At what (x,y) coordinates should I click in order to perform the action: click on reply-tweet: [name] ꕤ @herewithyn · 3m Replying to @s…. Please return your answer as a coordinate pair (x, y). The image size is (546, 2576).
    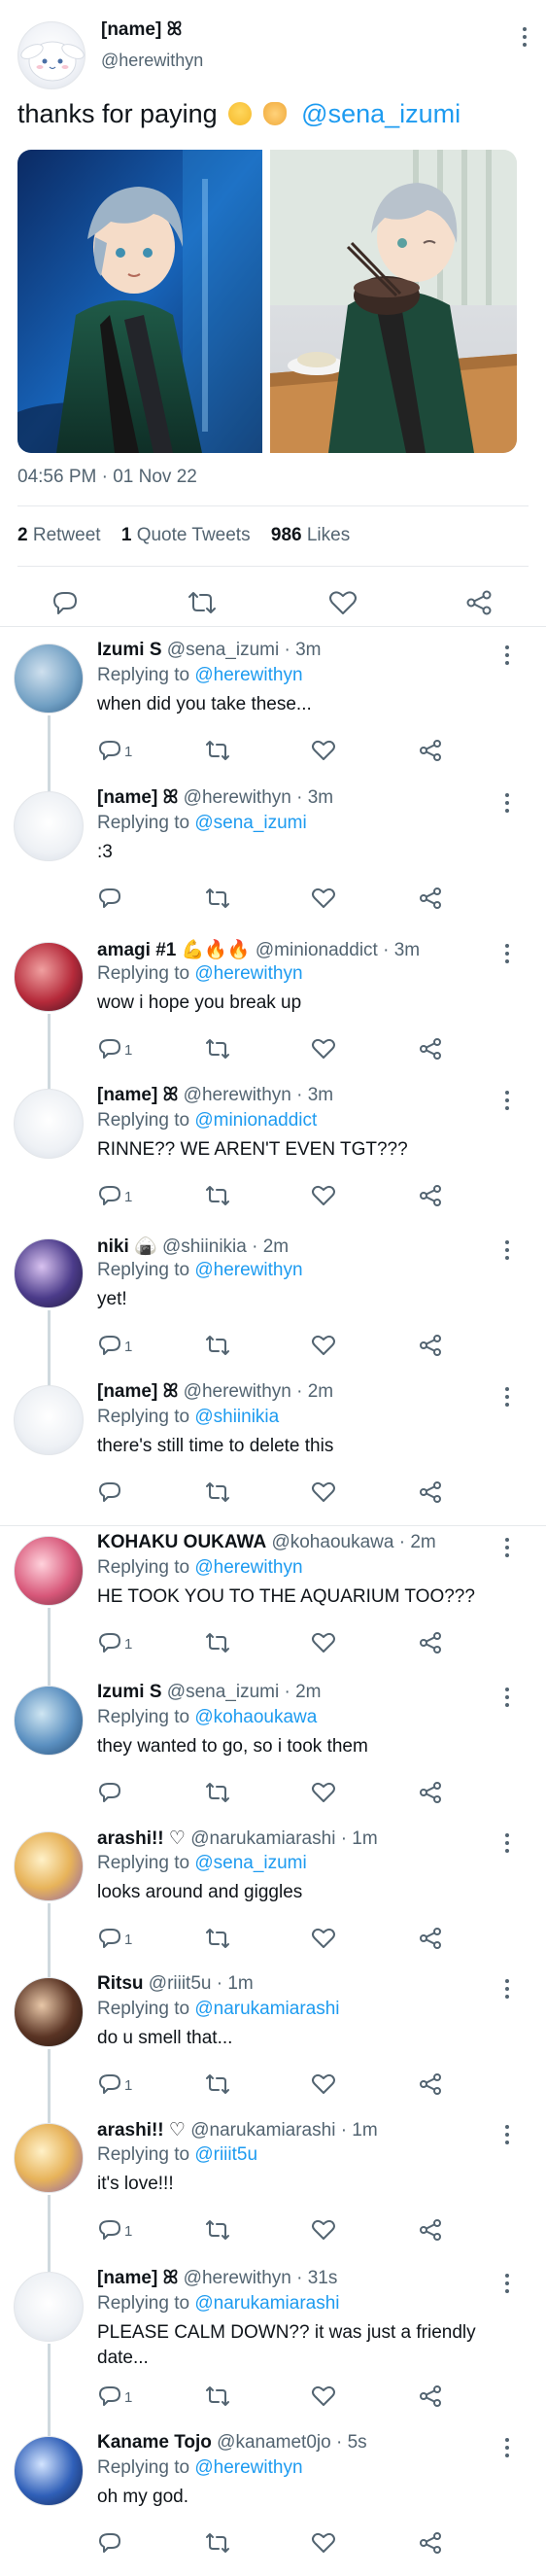
    Looking at the image, I should click on (273, 854).